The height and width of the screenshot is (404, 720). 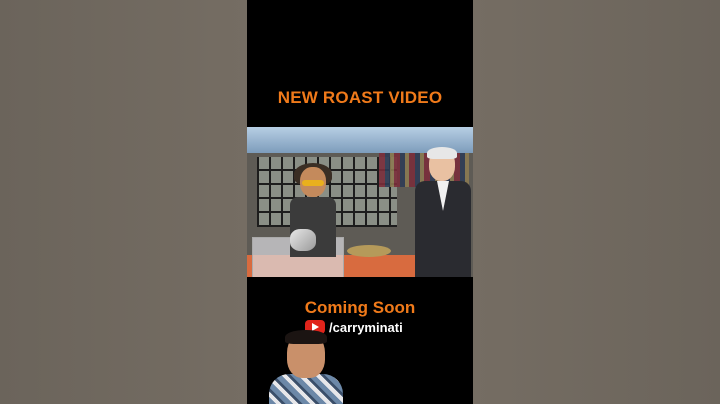 What do you see at coordinates (443, 212) in the screenshot?
I see `suited-man-figure` at bounding box center [443, 212].